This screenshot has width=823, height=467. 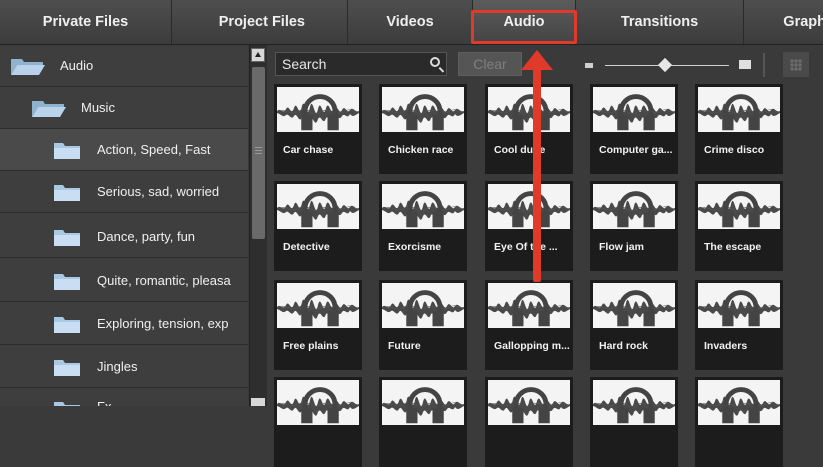 I want to click on sidebar-item-jingles: Jingles, so click(x=124, y=367).